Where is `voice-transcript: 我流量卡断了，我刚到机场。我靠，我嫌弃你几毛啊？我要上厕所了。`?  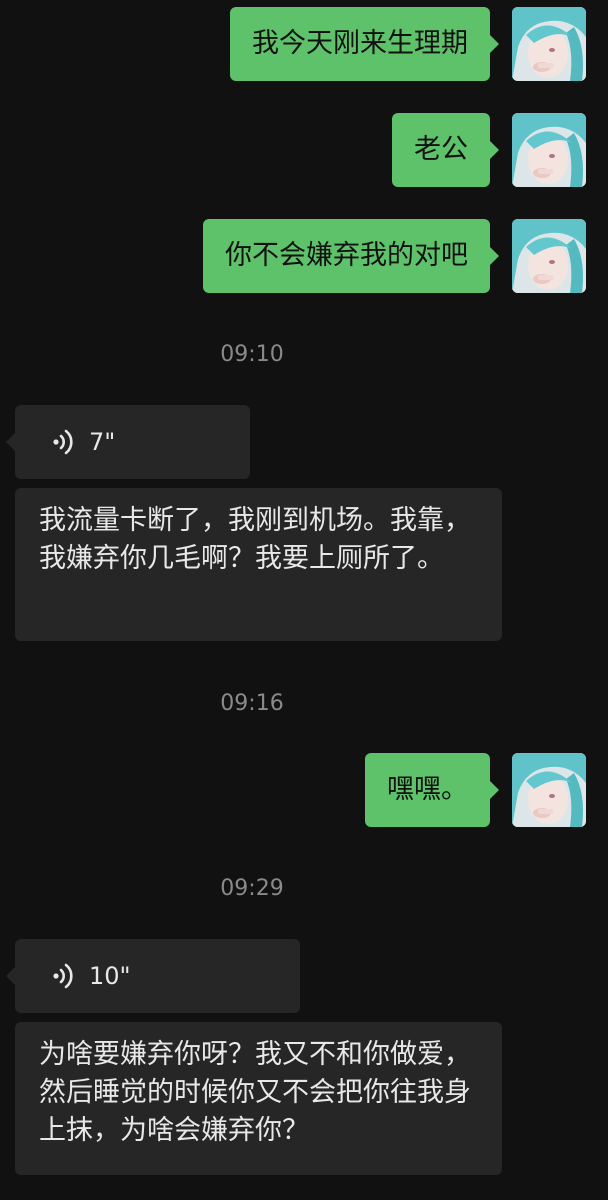
voice-transcript: 我流量卡断了，我刚到机场。我靠，我嫌弃你几毛啊？我要上厕所了。 is located at coordinates (258, 564).